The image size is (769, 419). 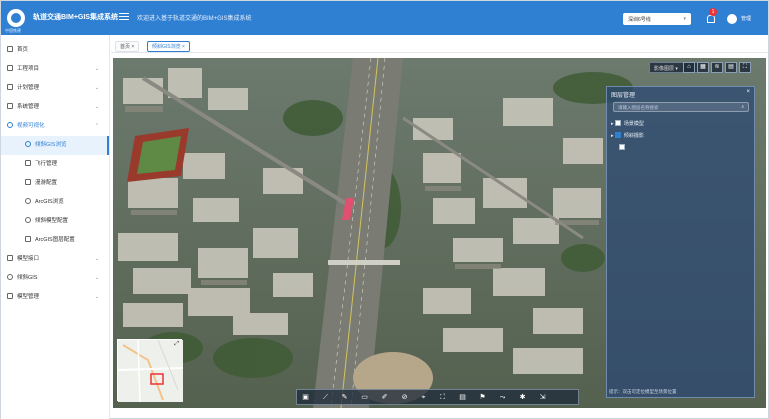 I want to click on sidebar-item-label: 飞行管理, so click(x=46, y=164).